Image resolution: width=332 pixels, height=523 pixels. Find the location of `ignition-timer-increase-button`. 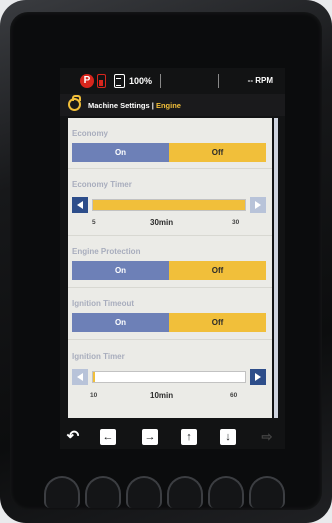

ignition-timer-increase-button is located at coordinates (258, 377).